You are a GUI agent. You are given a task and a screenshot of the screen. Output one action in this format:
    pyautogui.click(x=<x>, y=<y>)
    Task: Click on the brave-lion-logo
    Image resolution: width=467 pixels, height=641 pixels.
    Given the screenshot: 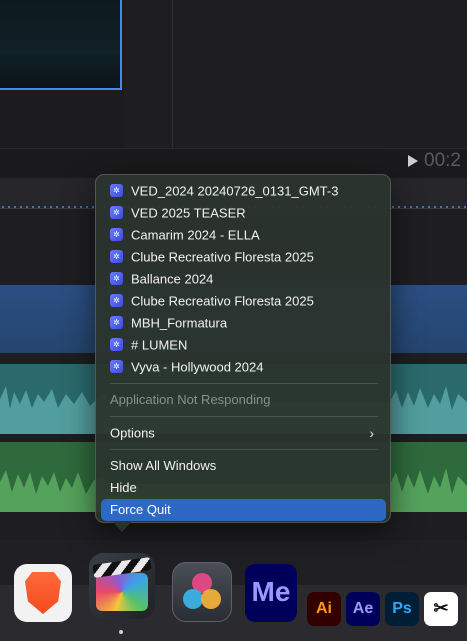 What is the action you would take?
    pyautogui.click(x=43, y=593)
    